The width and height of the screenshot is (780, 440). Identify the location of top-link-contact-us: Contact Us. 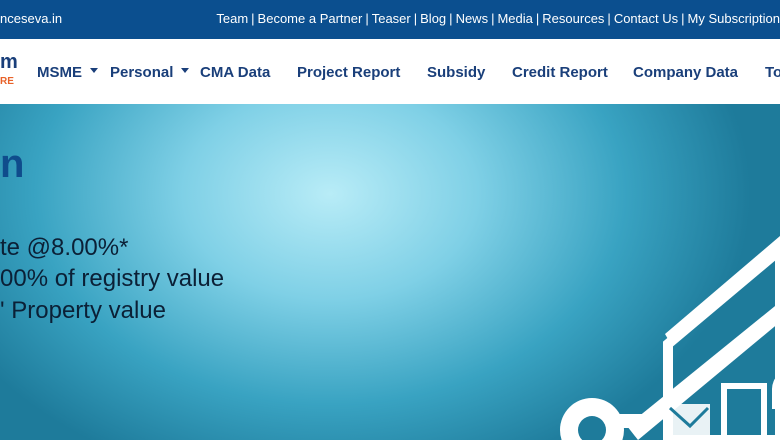
(646, 18).